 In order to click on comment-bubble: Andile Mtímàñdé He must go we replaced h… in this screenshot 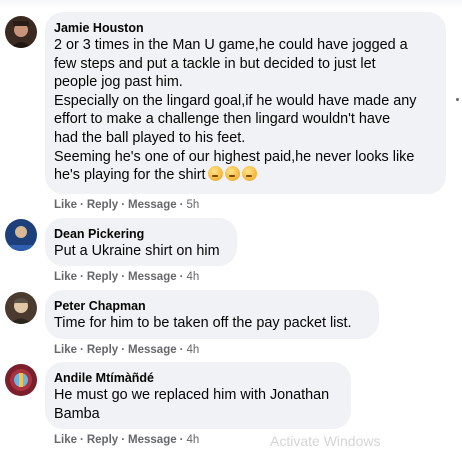, I will do `click(198, 395)`.